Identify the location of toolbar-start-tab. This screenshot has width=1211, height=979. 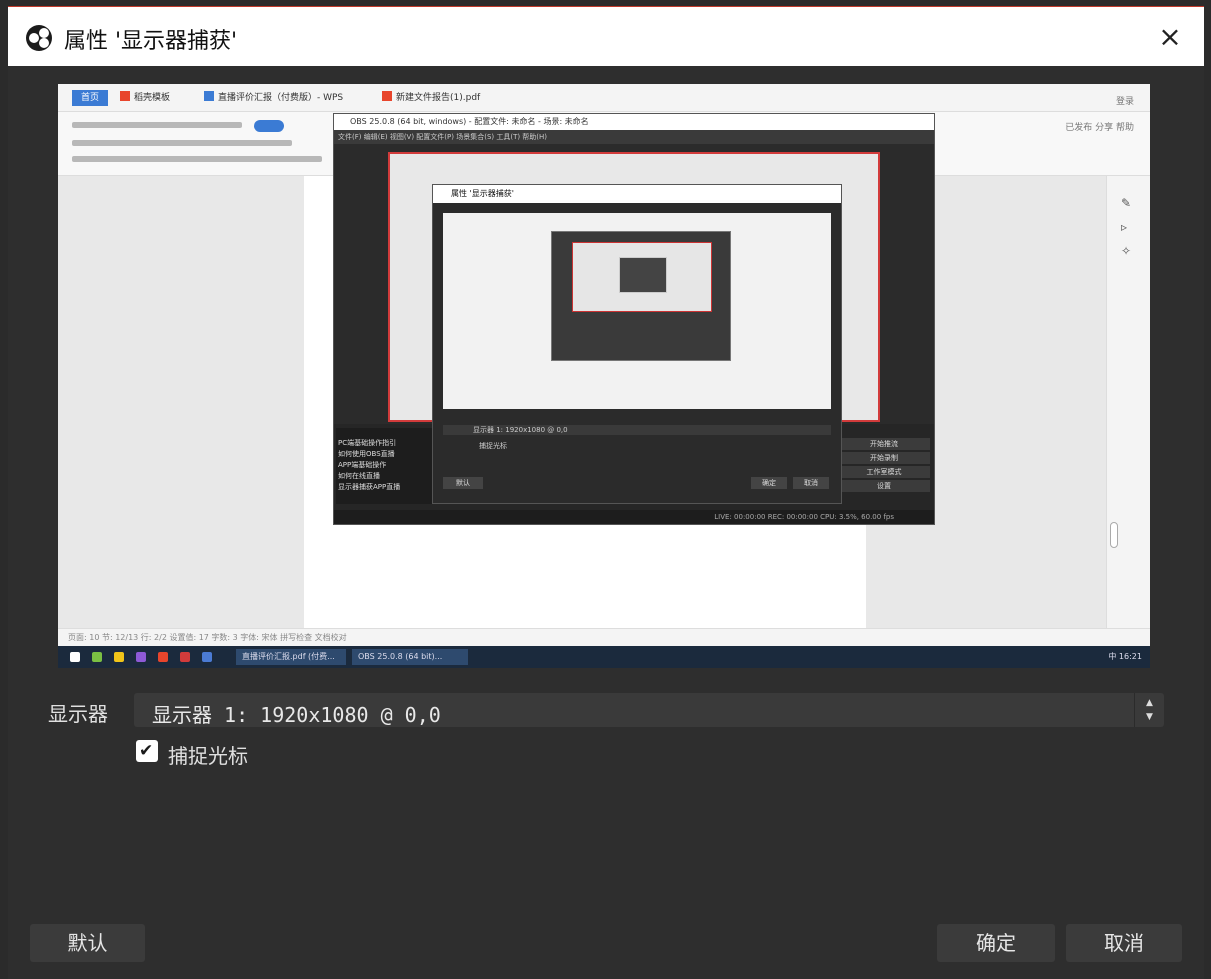
(269, 126).